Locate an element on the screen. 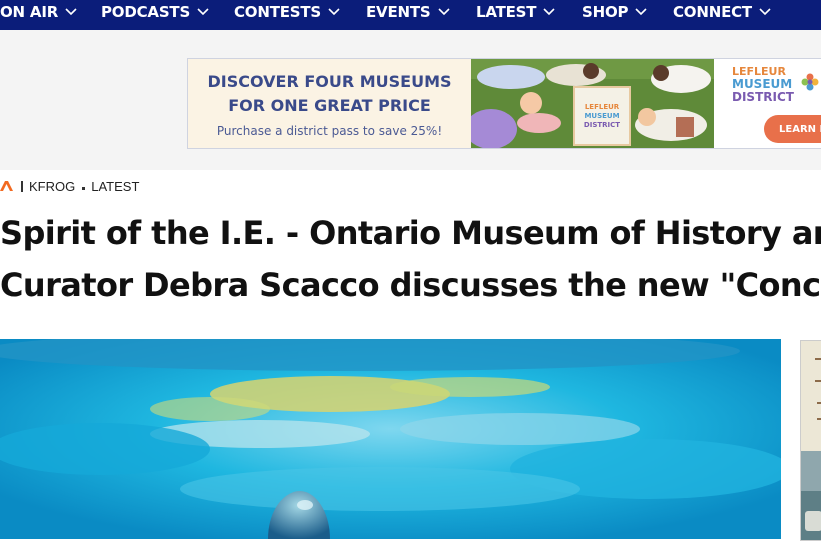  nav-item-connect: CONNECT is located at coordinates (722, 12).